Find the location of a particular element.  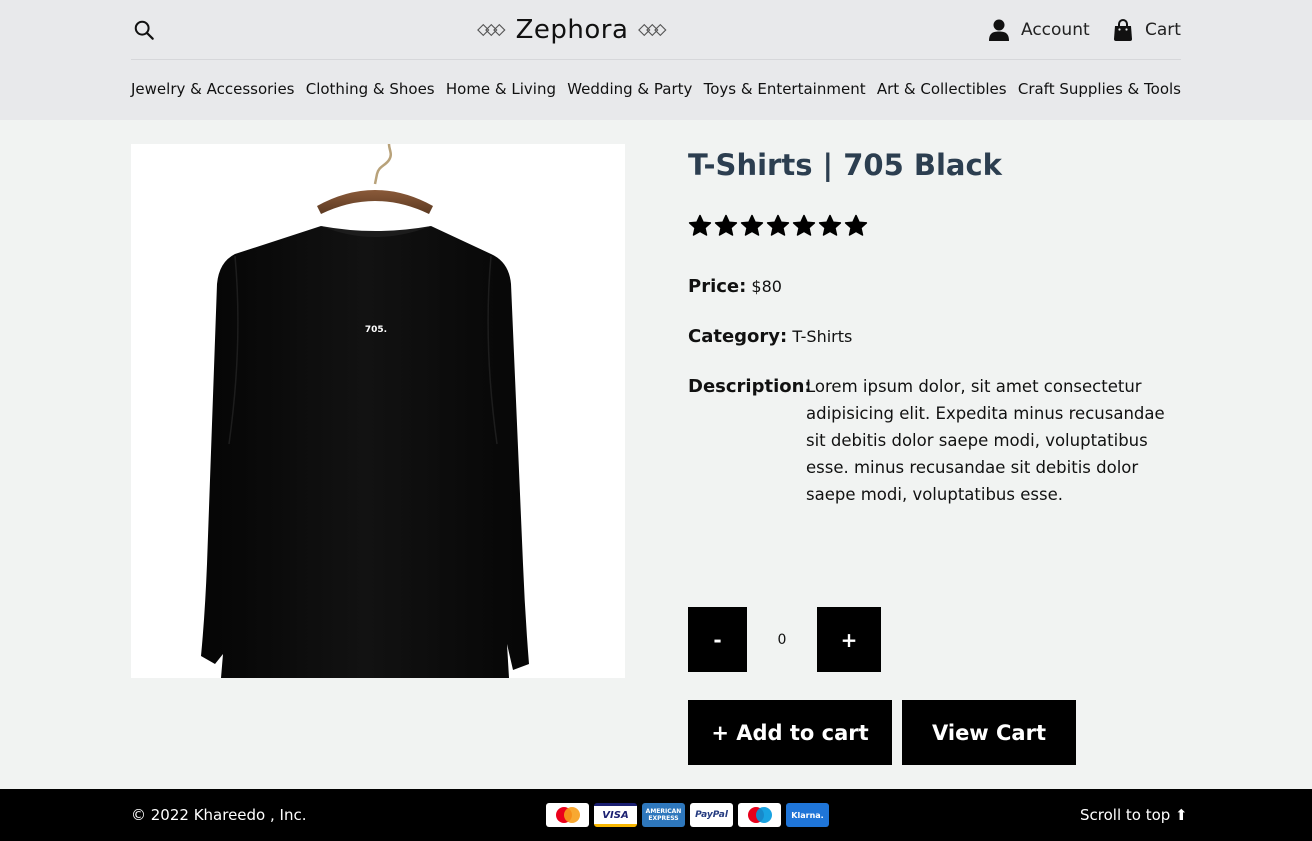

top-bar: Zephora Account Cart is located at coordinates (656, 30).